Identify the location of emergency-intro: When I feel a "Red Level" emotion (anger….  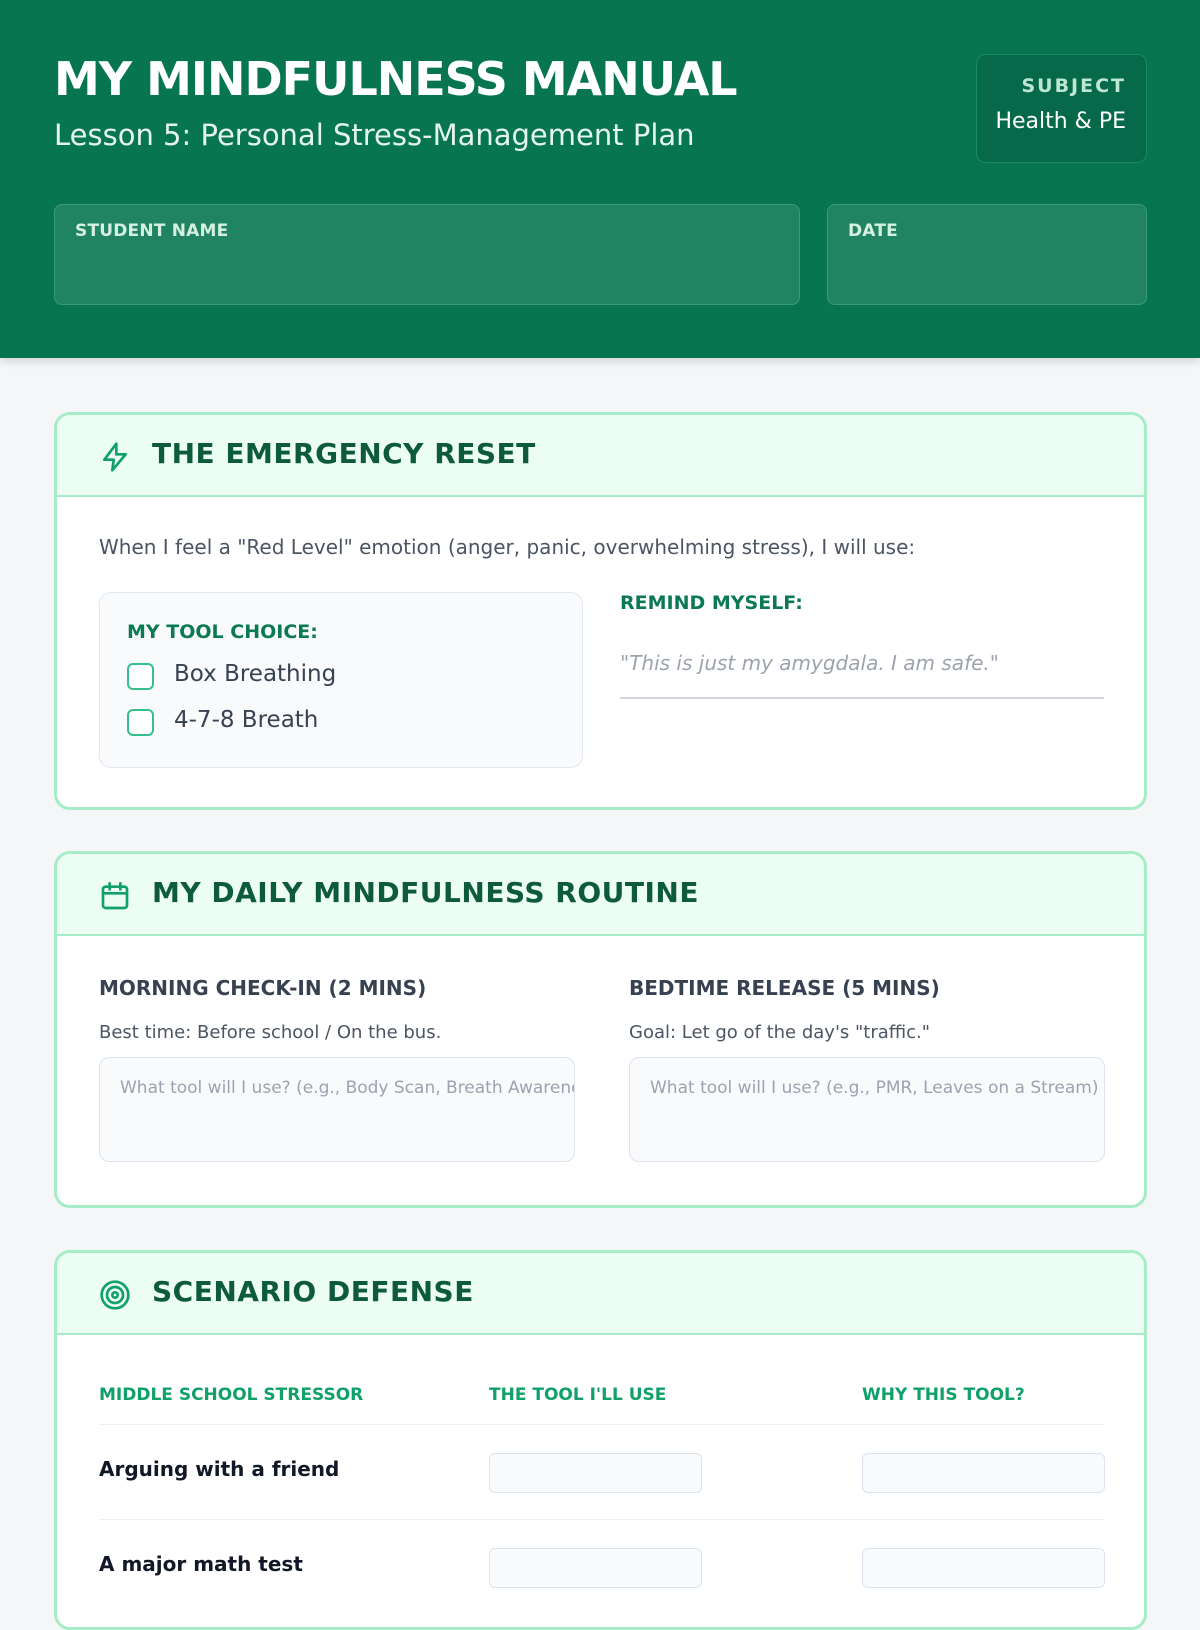
(507, 547).